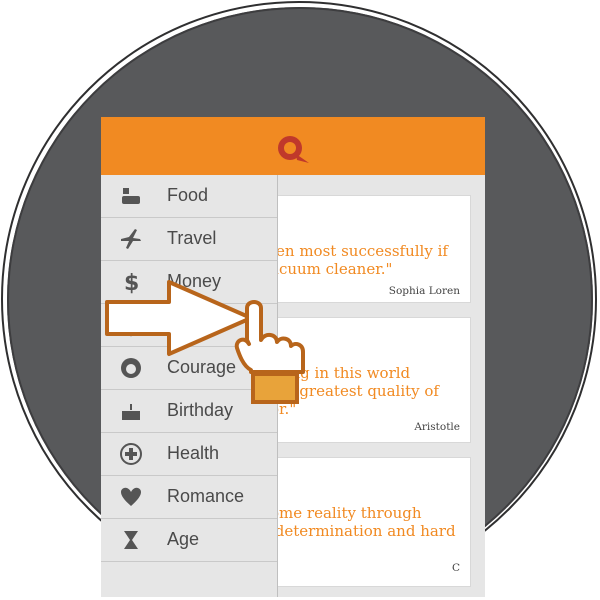 The image size is (600, 600). I want to click on drawer-item-health: Health, so click(189, 454).